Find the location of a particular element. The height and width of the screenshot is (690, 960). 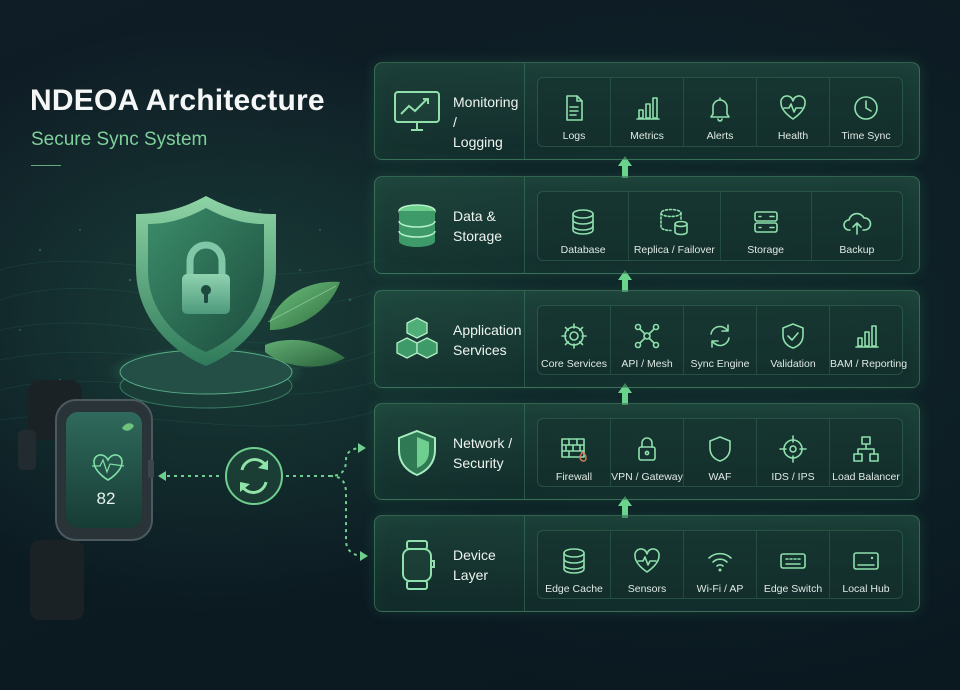

component-label: Replica / Failover is located at coordinates (674, 250).